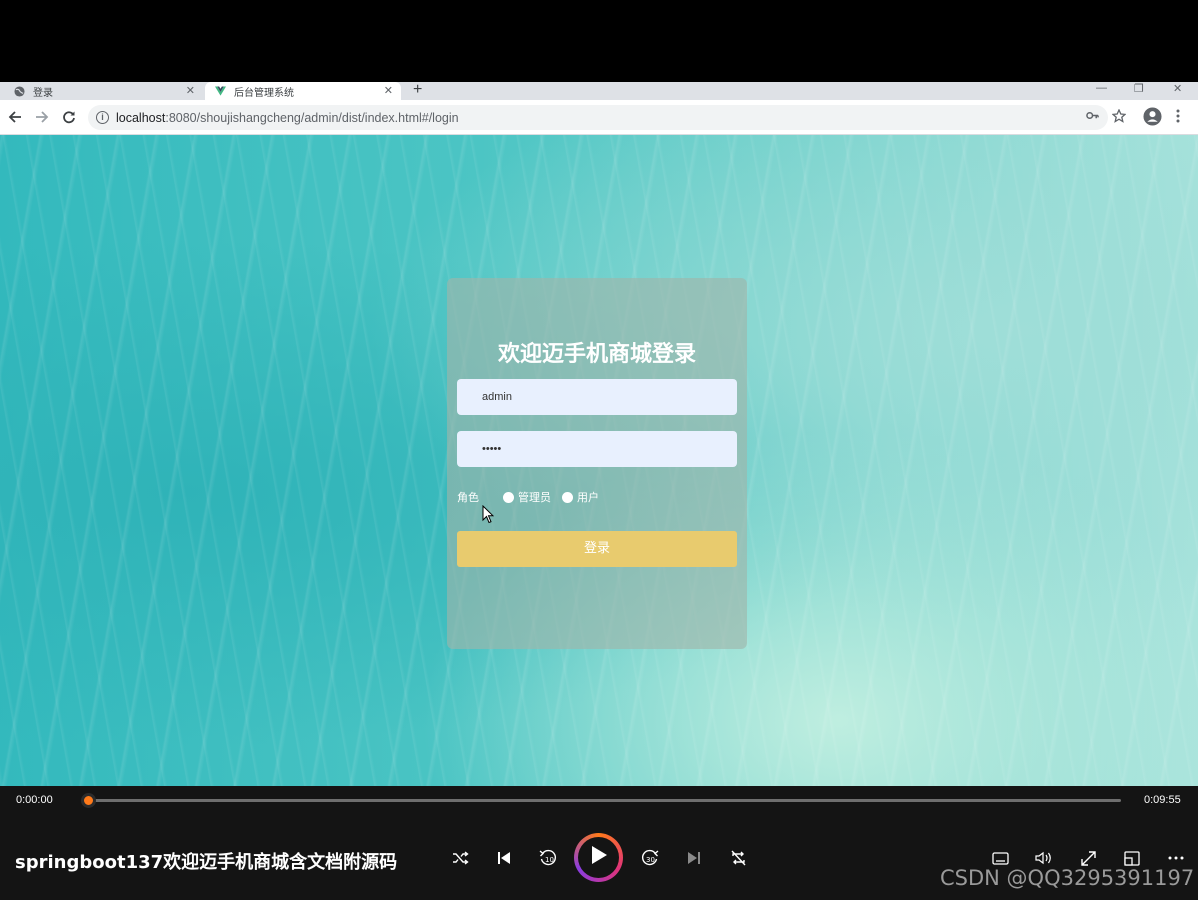  I want to click on profile-icon, so click(1152, 119).